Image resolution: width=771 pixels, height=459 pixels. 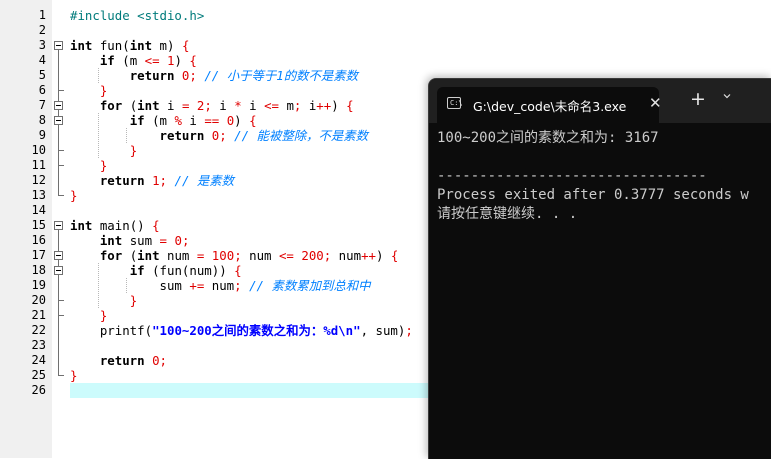 I want to click on code-line: return 0; // 能被整除，不是素数, so click(x=219, y=135).